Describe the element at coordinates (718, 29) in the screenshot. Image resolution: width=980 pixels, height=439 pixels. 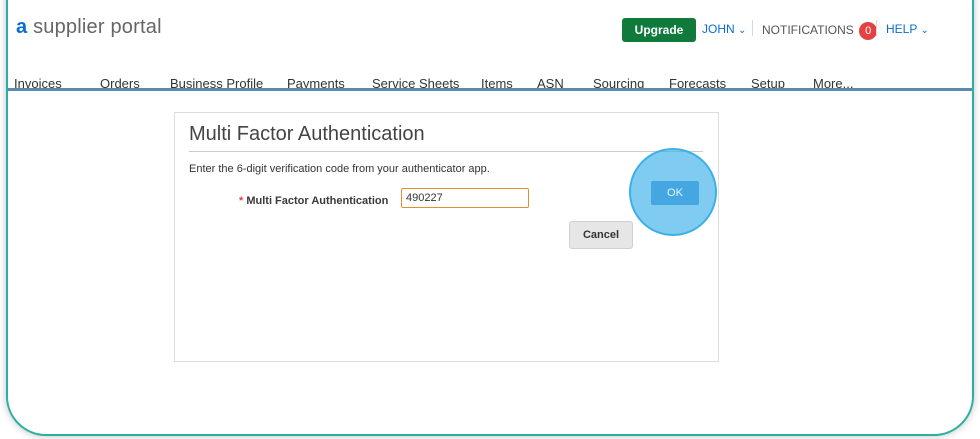
I see `user-name: JOHN` at that location.